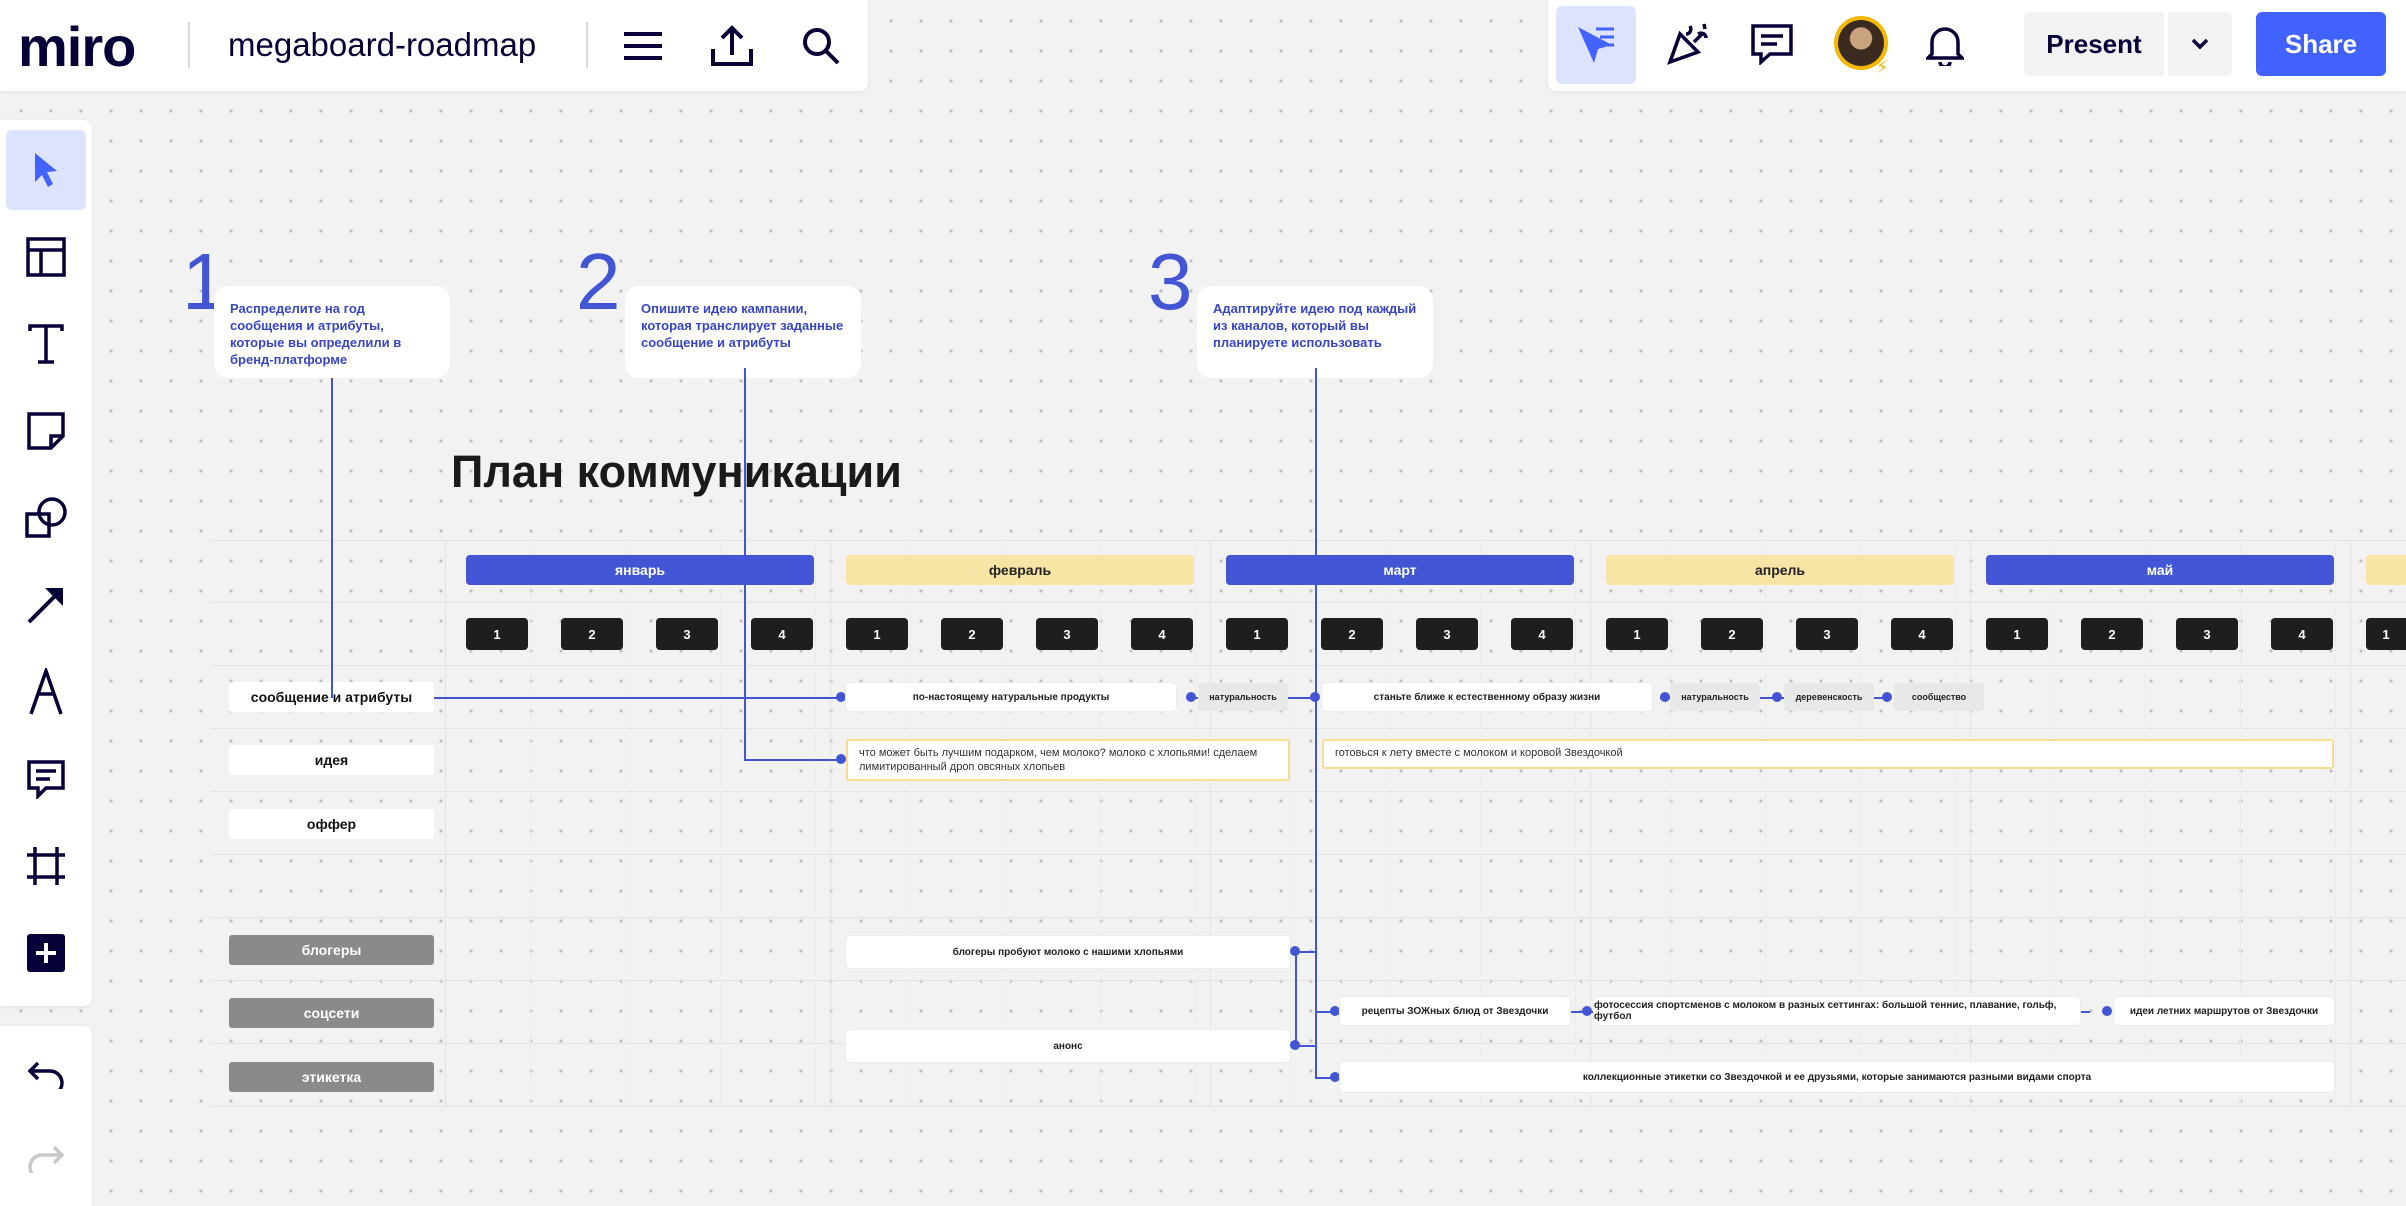  I want to click on row-label: этикетка, so click(331, 1077).